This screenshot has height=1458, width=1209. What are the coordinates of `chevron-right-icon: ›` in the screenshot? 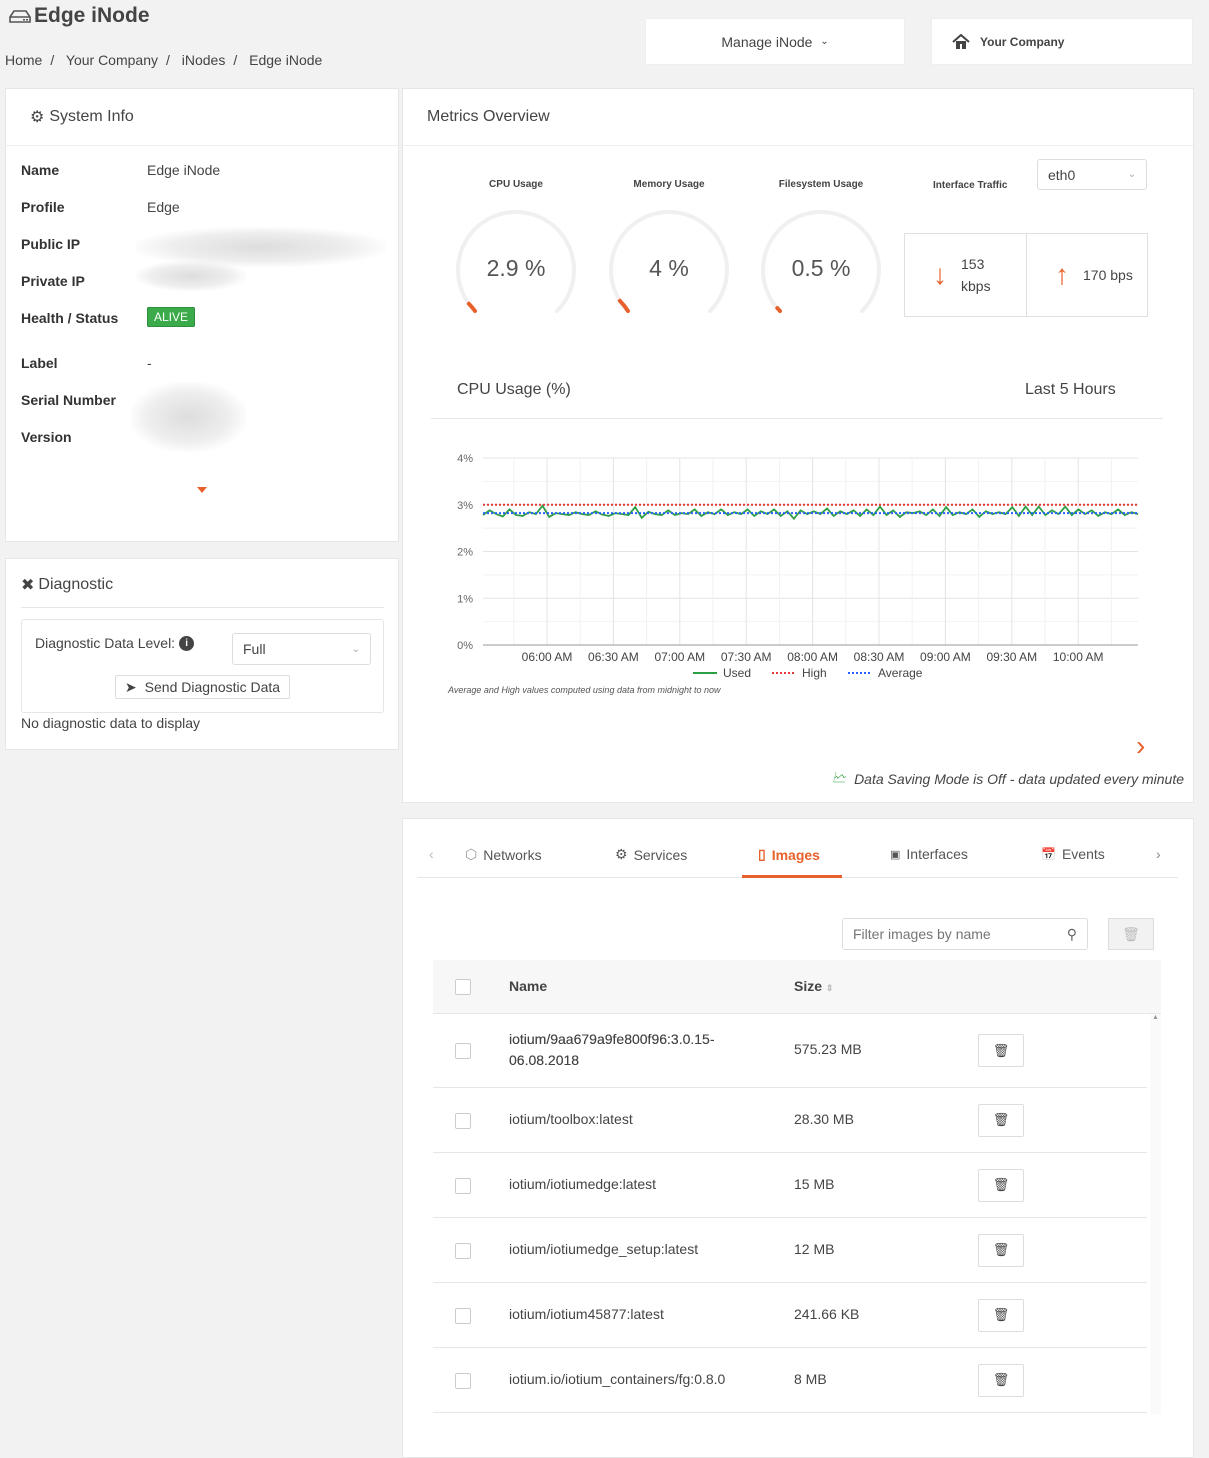 It's located at (1140, 746).